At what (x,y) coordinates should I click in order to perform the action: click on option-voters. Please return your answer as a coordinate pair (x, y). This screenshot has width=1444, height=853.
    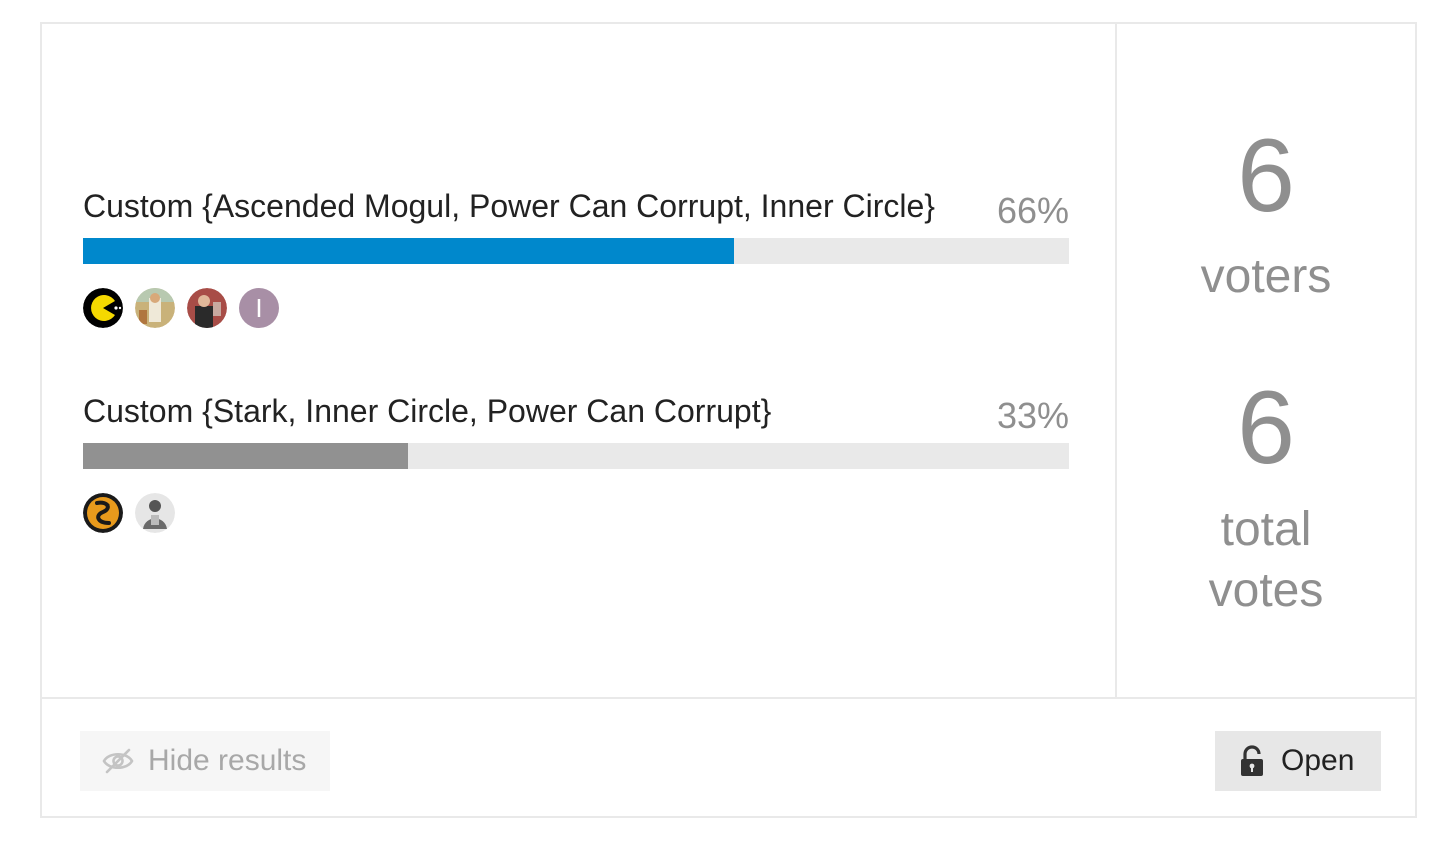
    Looking at the image, I should click on (129, 514).